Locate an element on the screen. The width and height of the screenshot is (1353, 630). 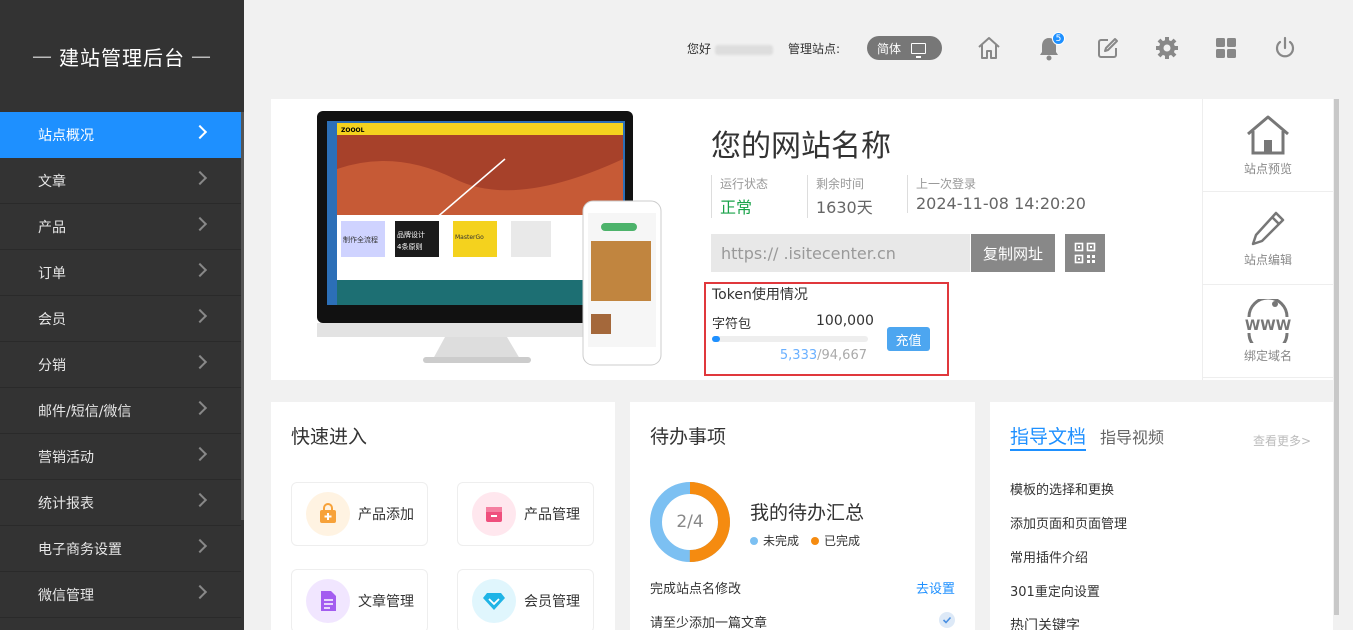
document-icon is located at coordinates (328, 601).